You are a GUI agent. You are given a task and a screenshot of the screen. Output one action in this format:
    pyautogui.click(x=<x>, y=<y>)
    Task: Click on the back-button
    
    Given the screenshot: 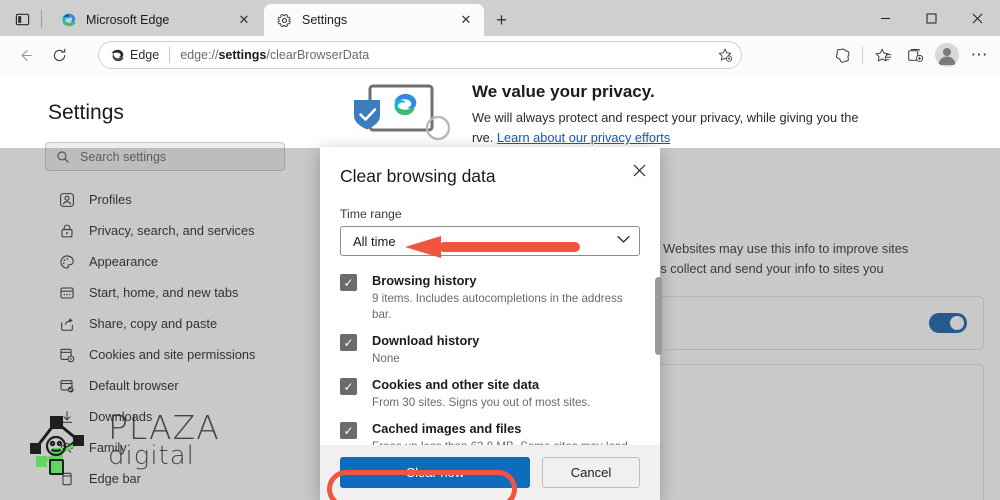 What is the action you would take?
    pyautogui.click(x=25, y=55)
    